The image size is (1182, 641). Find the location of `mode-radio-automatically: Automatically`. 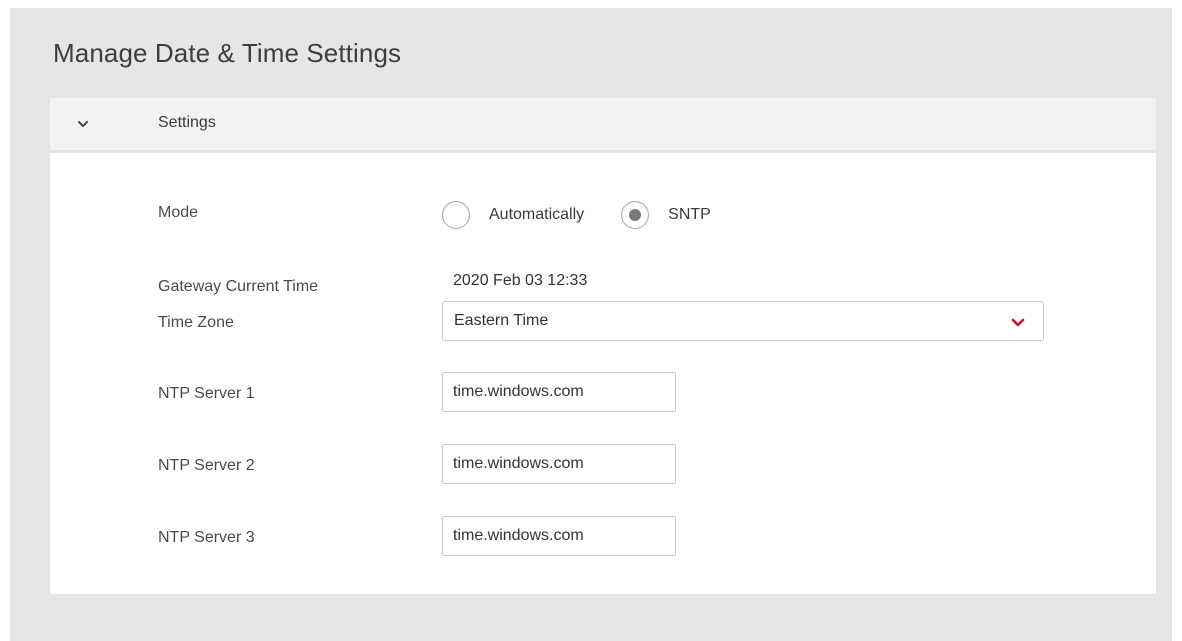

mode-radio-automatically: Automatically is located at coordinates (513, 215).